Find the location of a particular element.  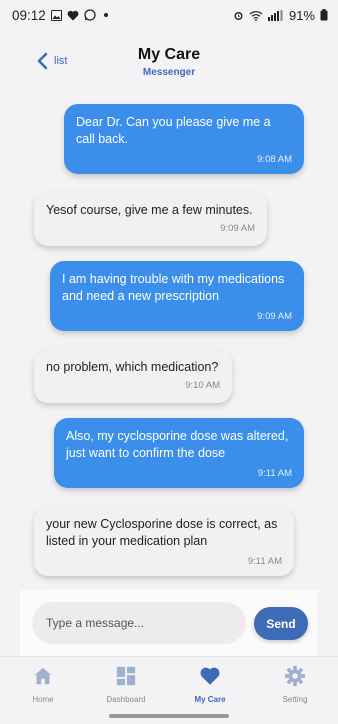

status-bar: 09:12 91% is located at coordinates (169, 15).